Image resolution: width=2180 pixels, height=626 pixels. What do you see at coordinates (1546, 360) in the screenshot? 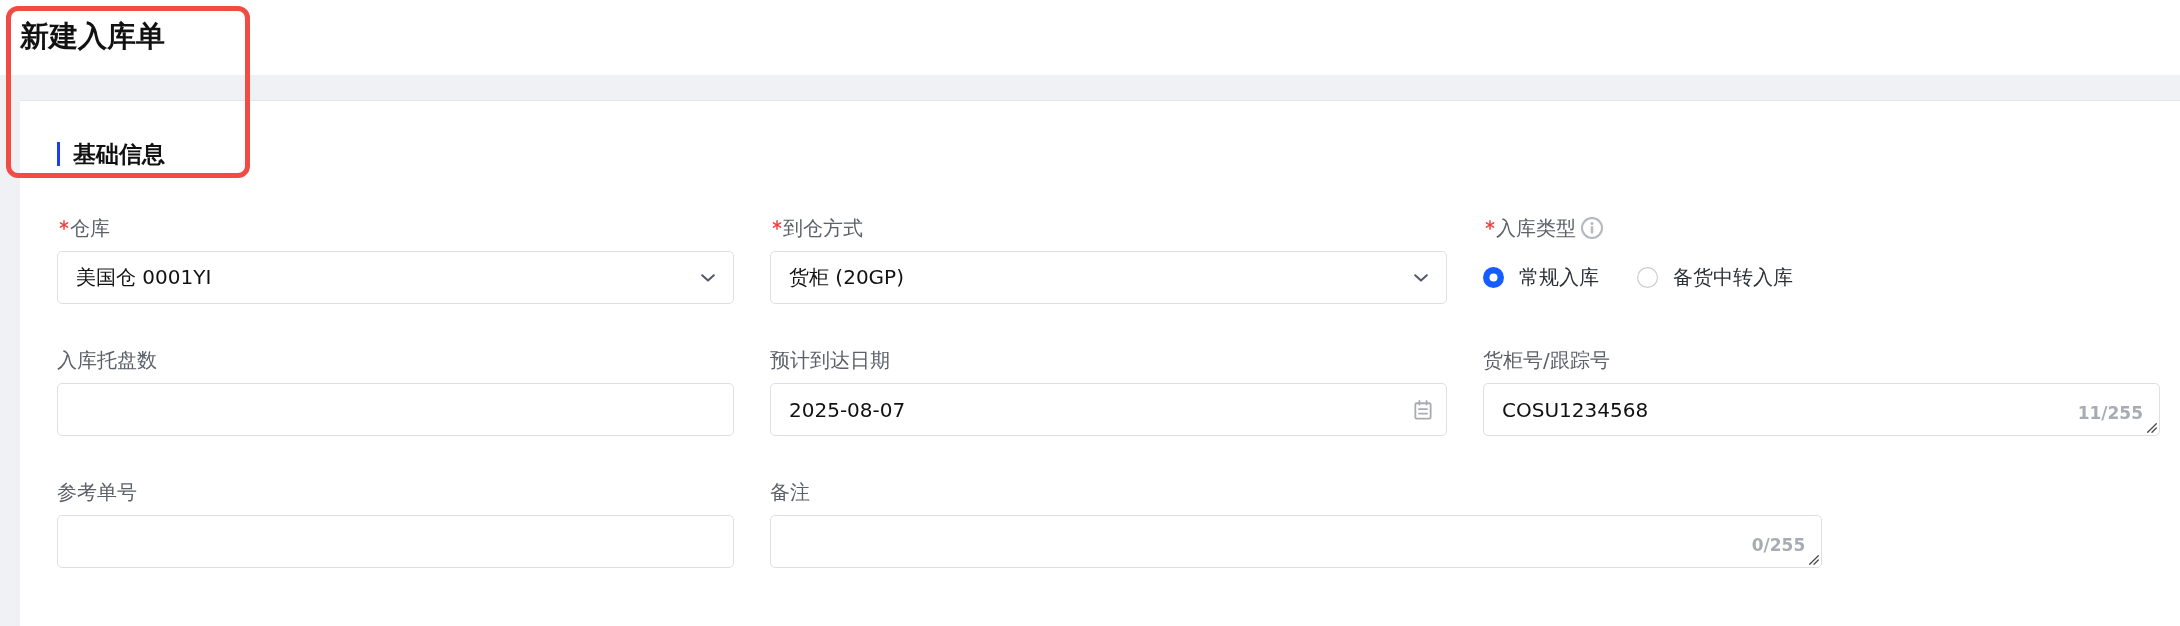
I see `field-label: 货柜号/跟踪号` at bounding box center [1546, 360].